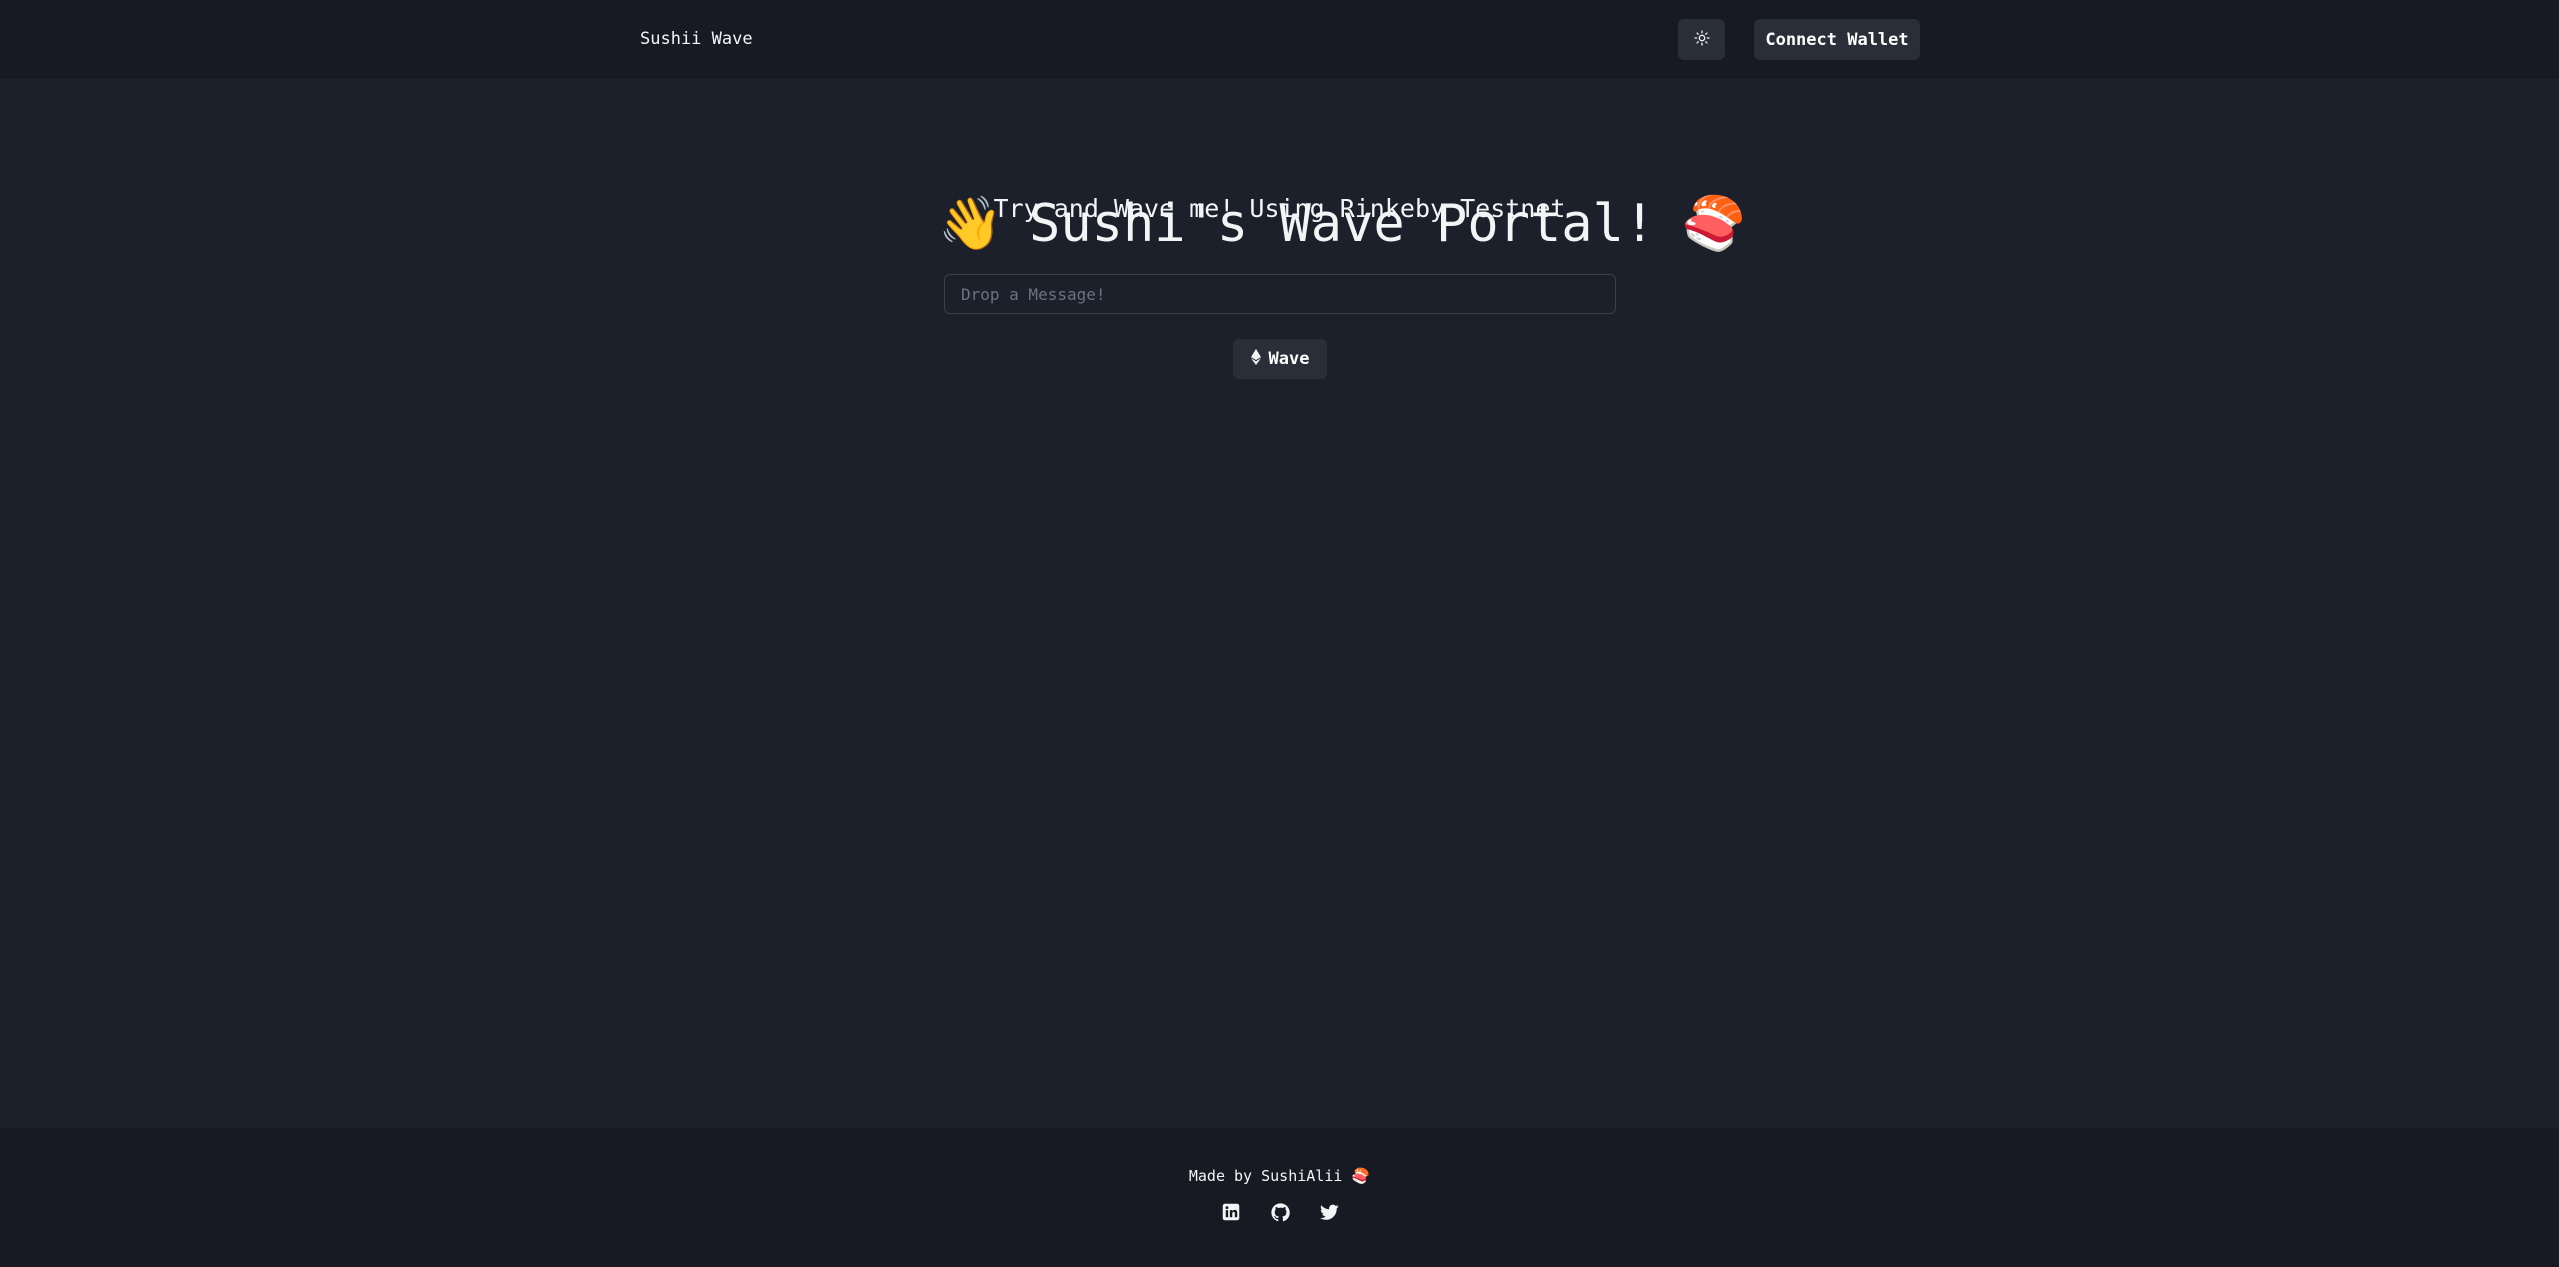  I want to click on brand-name: Sushii Wave, so click(696, 39).